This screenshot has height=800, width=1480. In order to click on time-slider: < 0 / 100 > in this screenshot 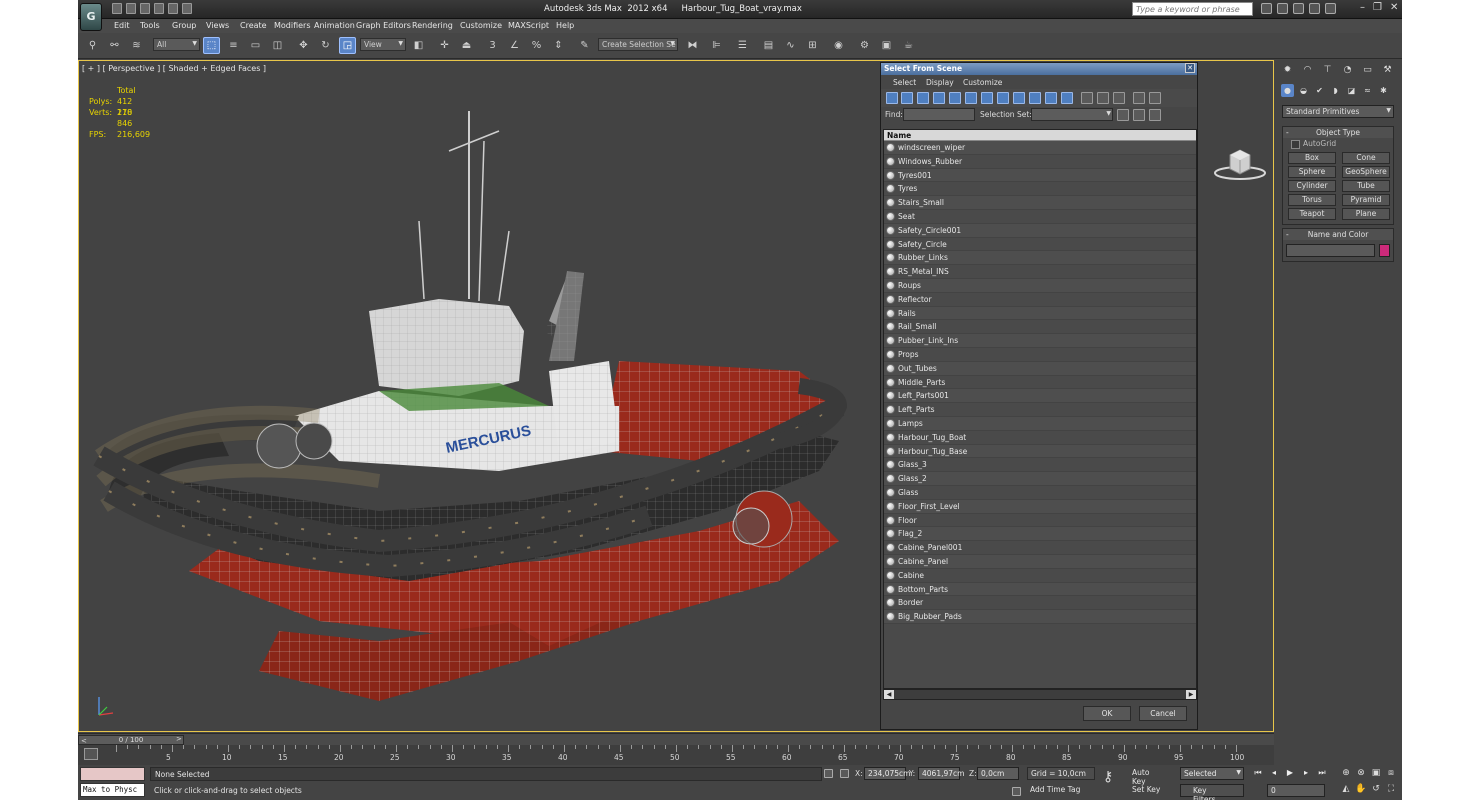, I will do `click(676, 739)`.